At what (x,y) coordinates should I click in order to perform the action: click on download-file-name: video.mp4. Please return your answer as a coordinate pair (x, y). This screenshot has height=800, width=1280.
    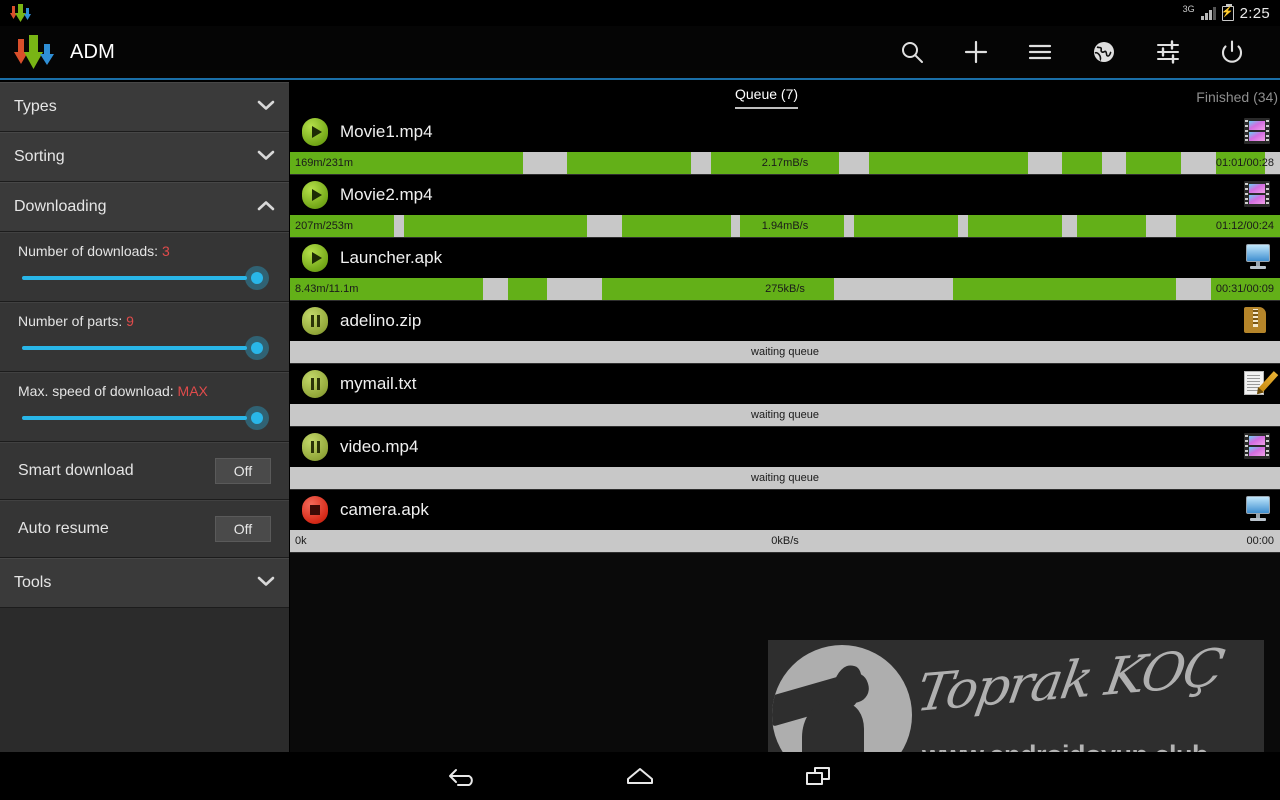
    Looking at the image, I should click on (379, 446).